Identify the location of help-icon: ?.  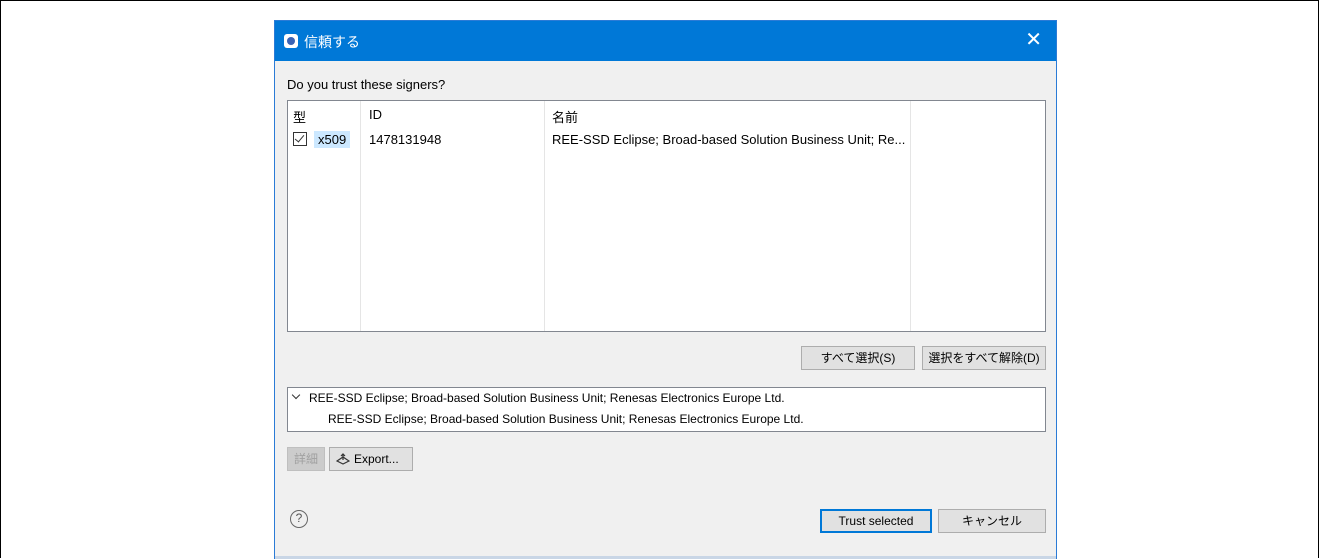
(299, 519).